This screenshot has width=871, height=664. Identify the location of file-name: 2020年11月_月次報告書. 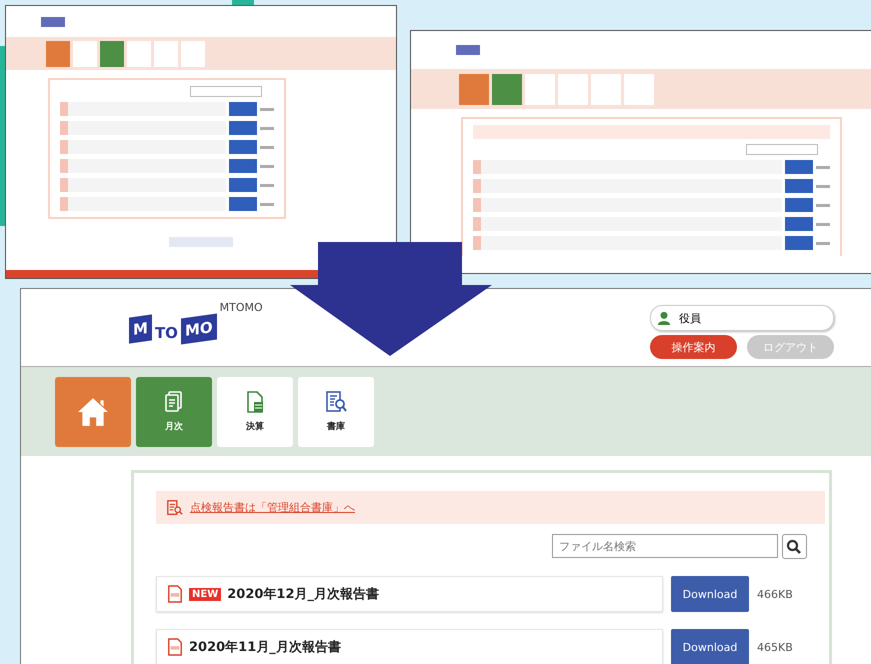
(265, 647).